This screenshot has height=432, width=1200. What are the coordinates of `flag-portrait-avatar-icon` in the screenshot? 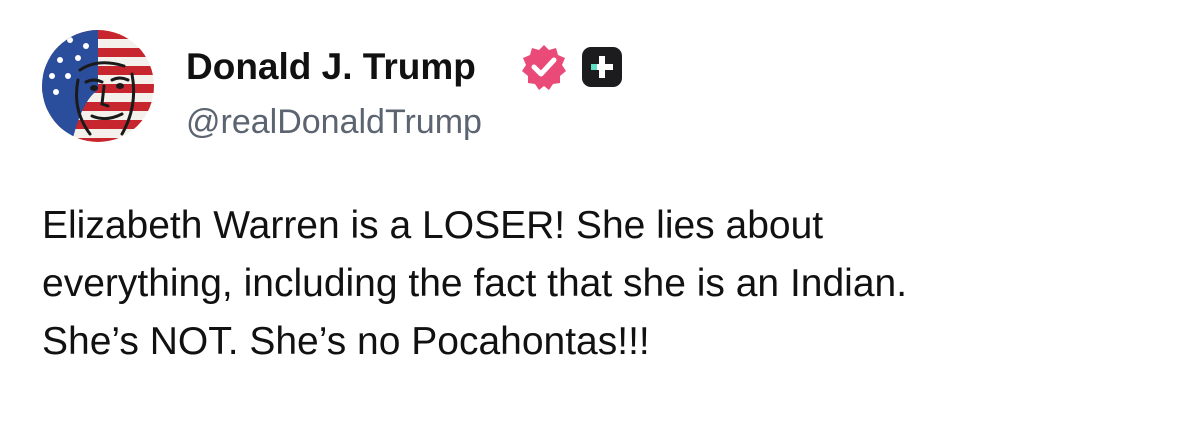 It's located at (98, 86).